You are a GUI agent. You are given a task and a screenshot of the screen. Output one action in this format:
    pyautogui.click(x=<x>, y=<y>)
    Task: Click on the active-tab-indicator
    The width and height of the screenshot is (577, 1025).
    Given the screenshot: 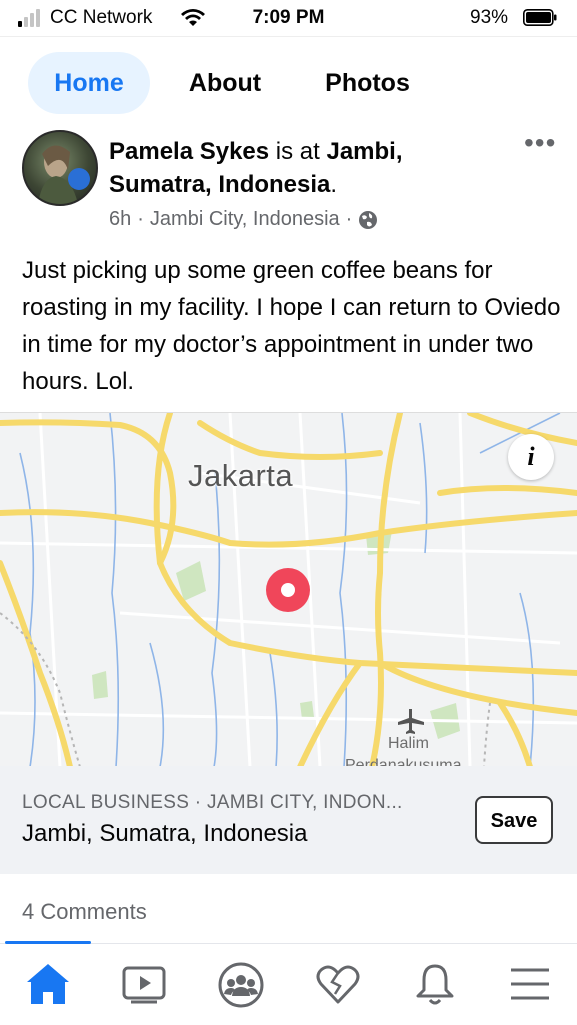 What is the action you would take?
    pyautogui.click(x=48, y=942)
    